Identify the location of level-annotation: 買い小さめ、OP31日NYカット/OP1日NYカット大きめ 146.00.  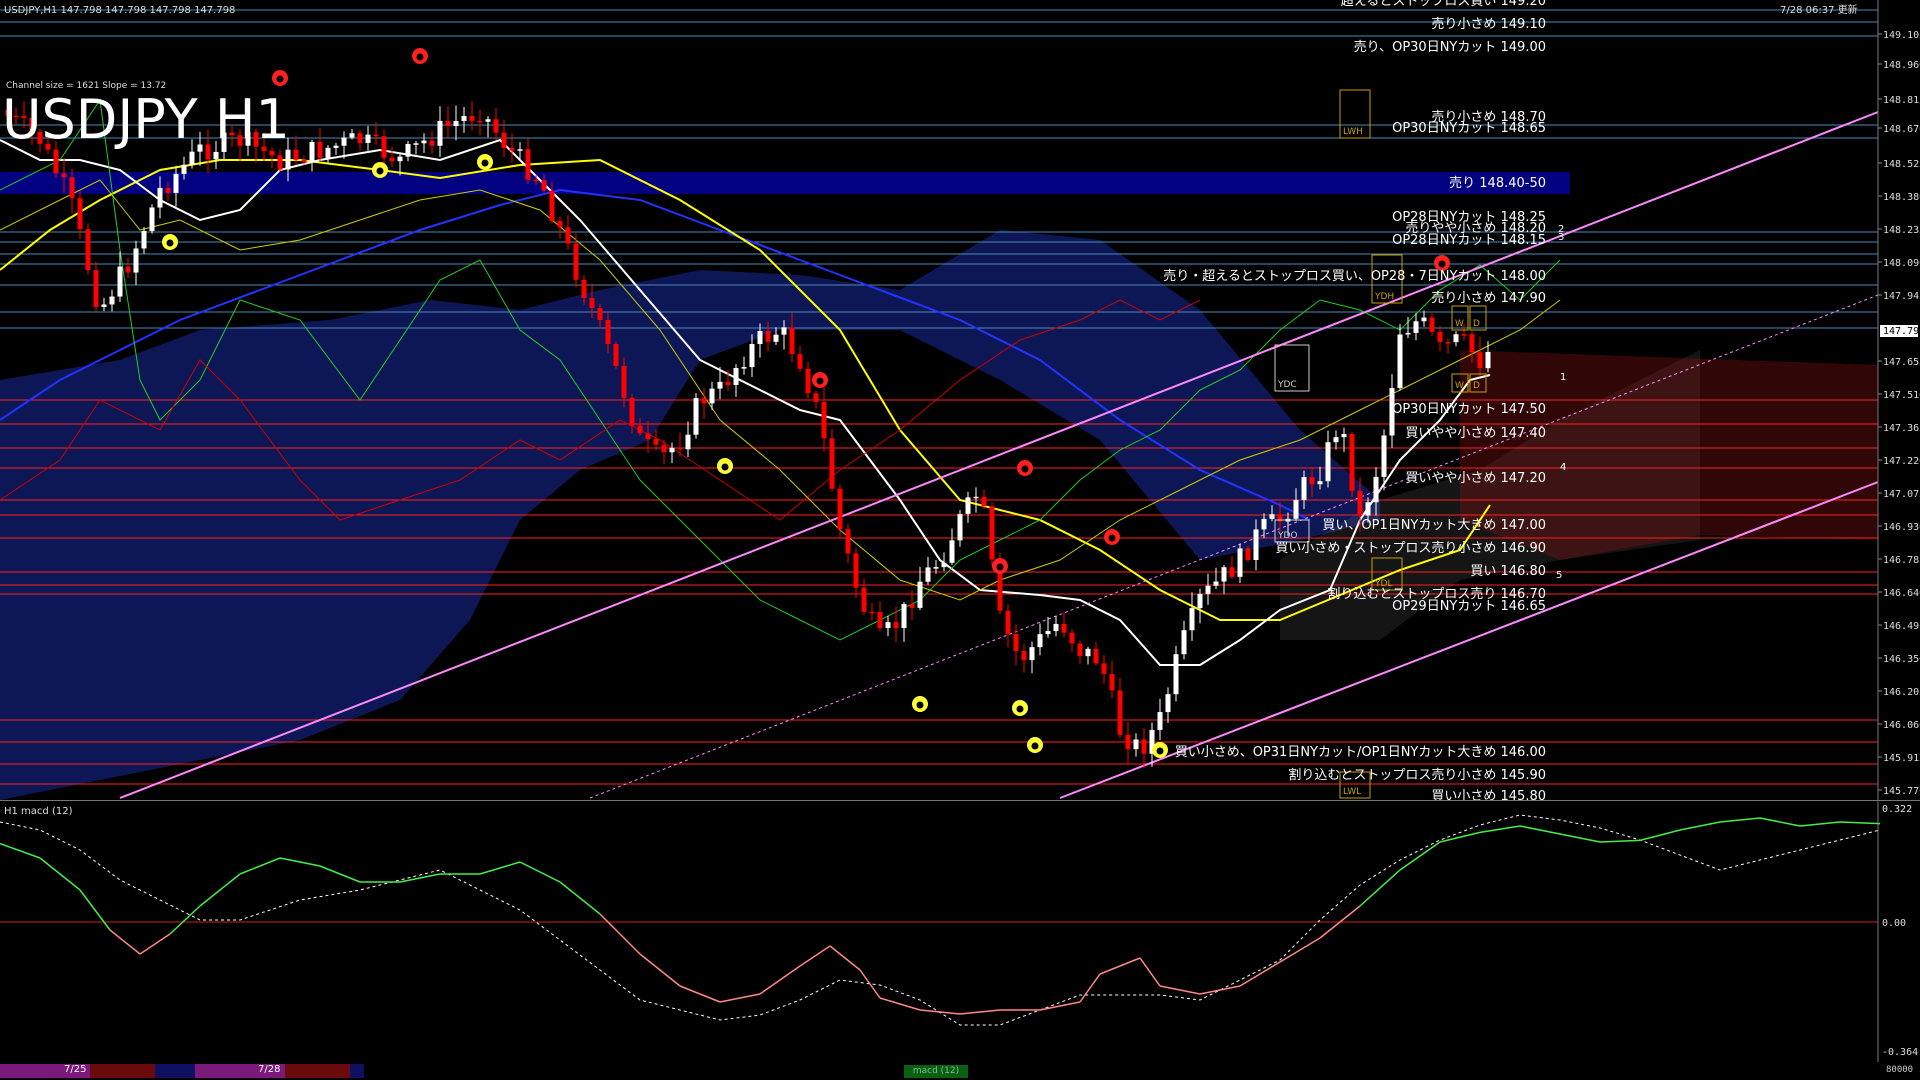
(1360, 752).